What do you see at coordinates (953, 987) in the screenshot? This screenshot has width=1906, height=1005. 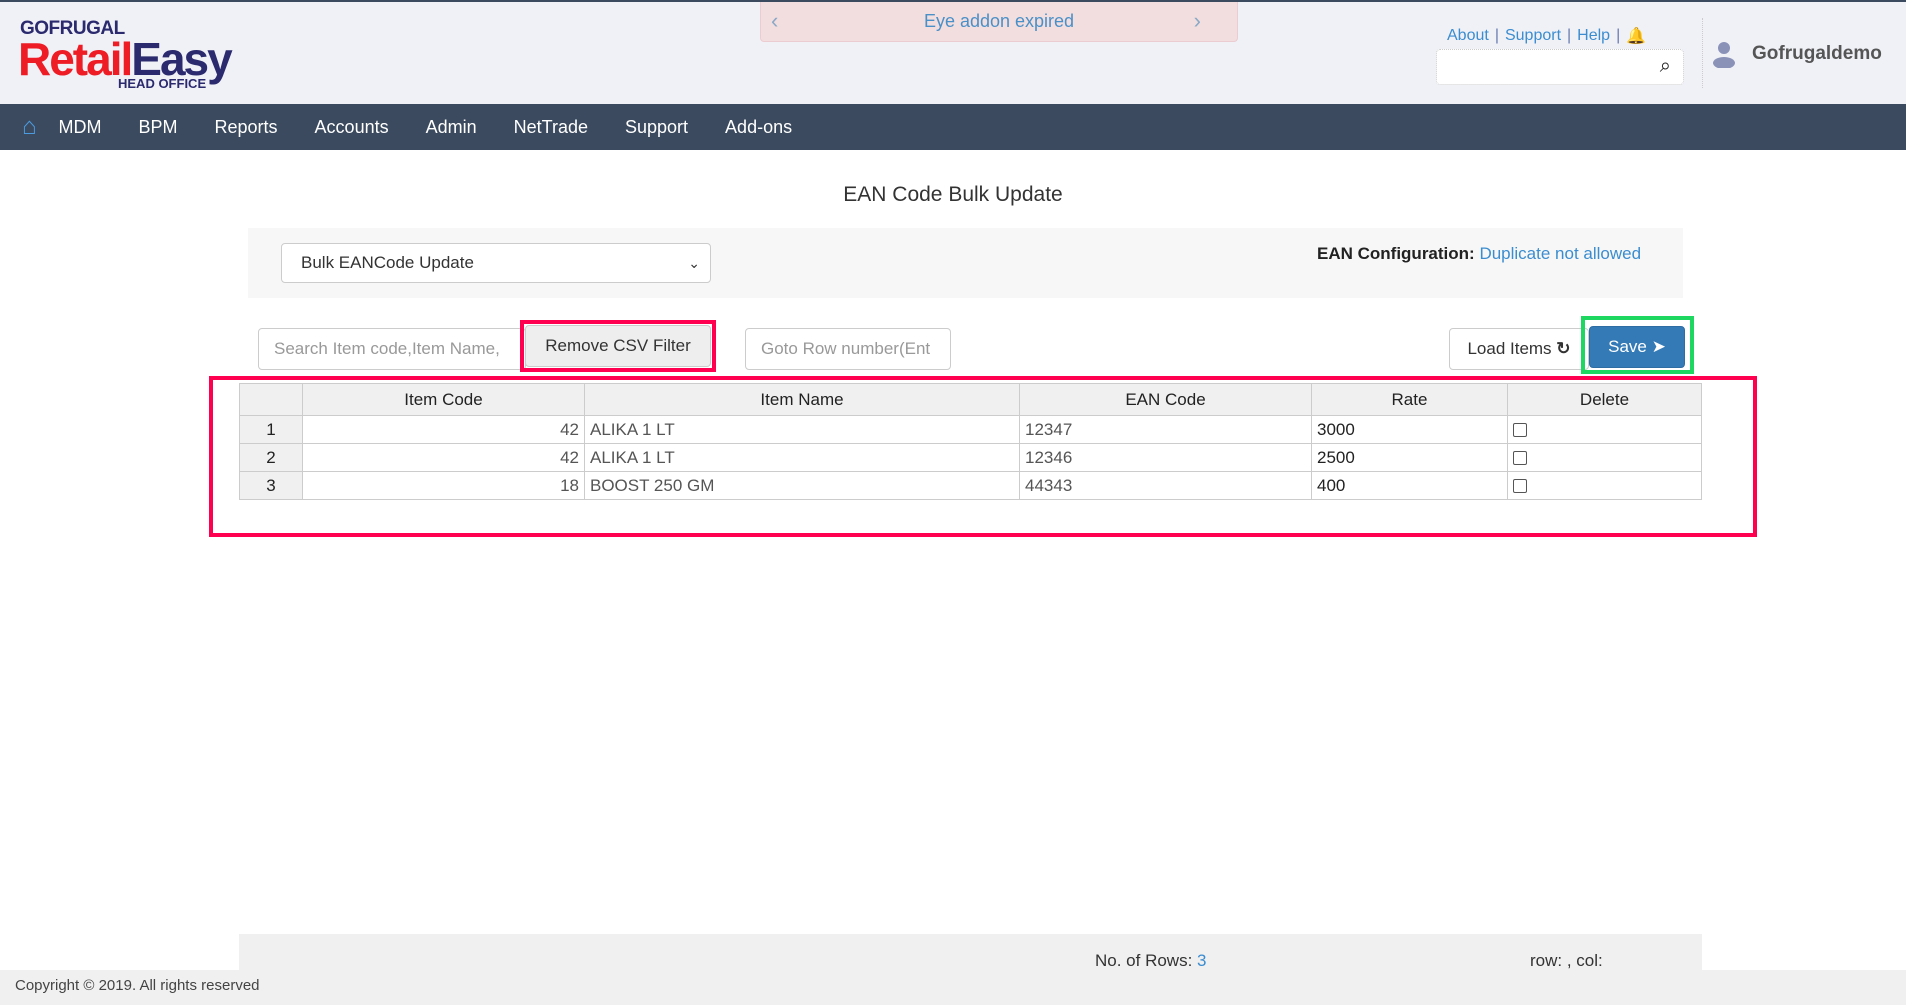 I see `copyright: Copyright © 2019. All rights reserved` at bounding box center [953, 987].